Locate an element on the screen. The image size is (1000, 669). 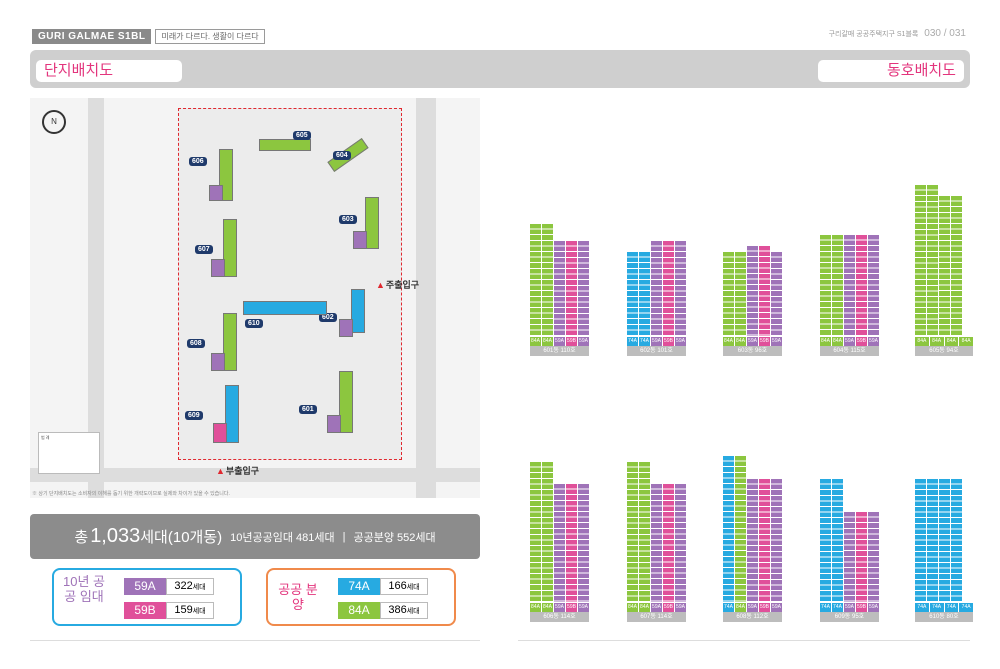
rental-row-59b: 59B 159세대 is located at coordinates (169, 610).